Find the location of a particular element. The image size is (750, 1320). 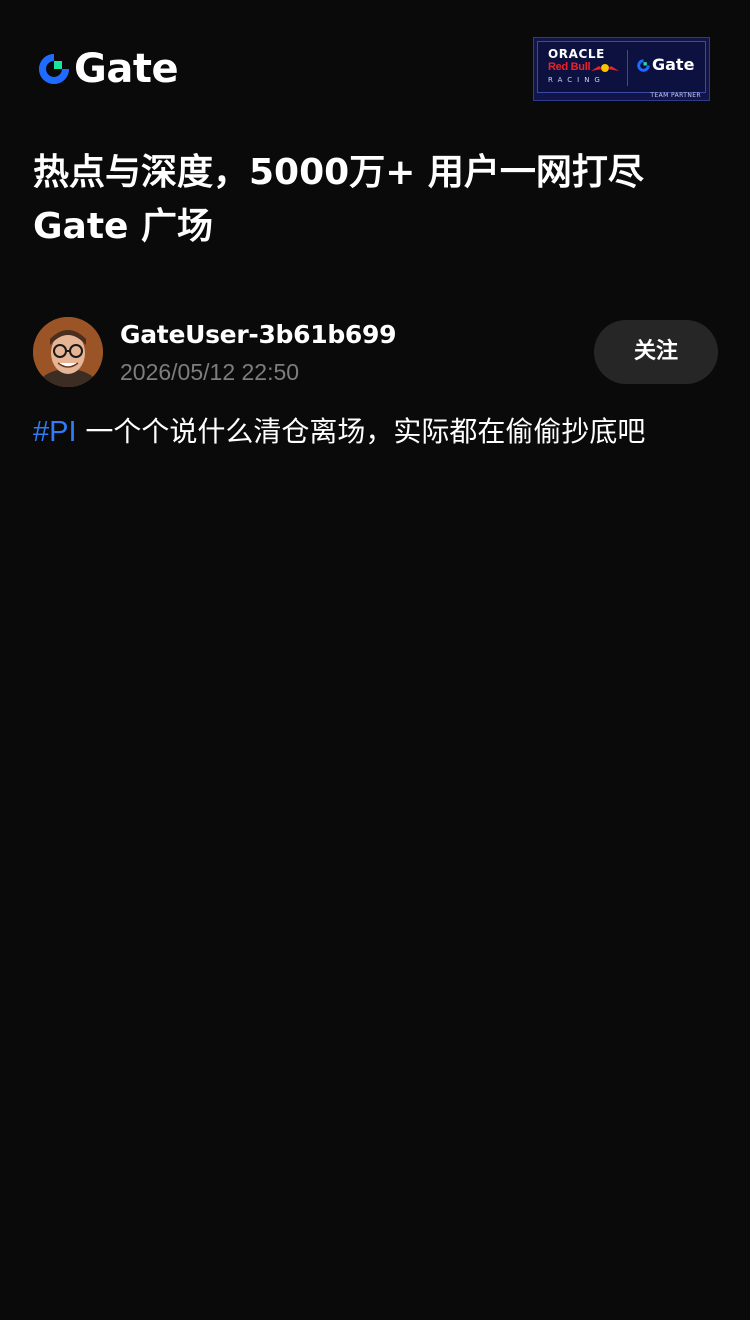

team-partner-badge: ORACLE Red Bull RACING Gate TEAM PARTNER is located at coordinates (621, 69).